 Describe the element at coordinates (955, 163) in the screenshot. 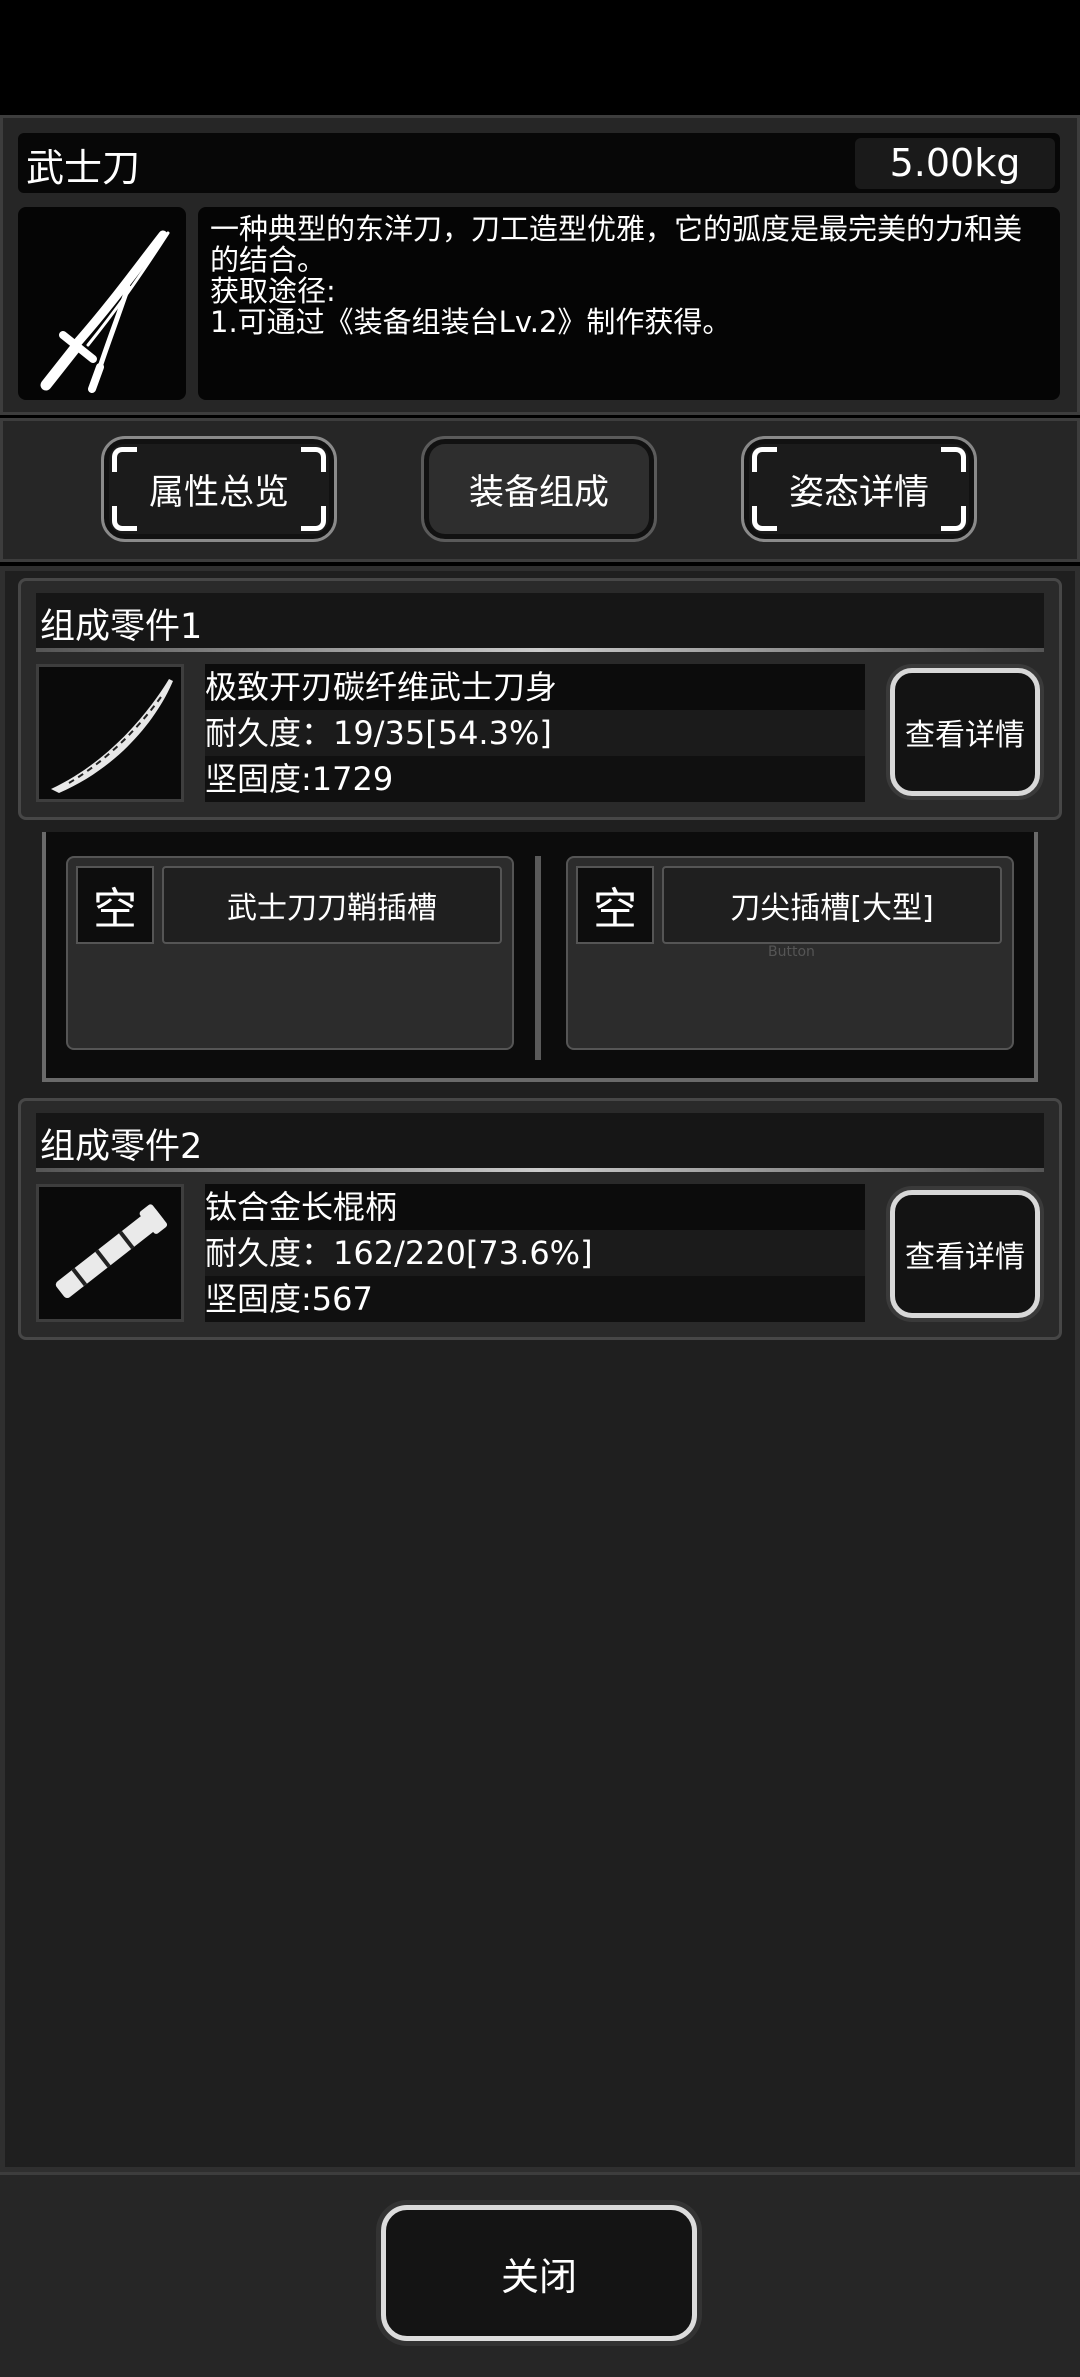

I see `item-weight: 5.00kg` at that location.